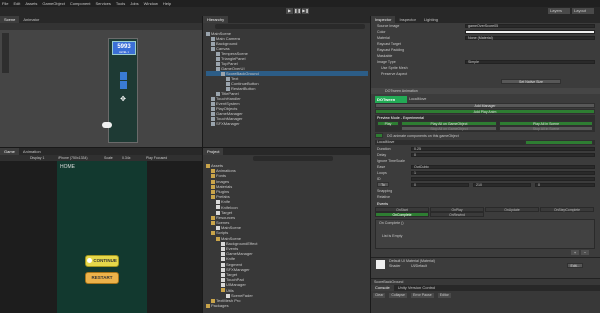 This screenshot has width=600, height=313. I want to click on ignore-timescale-label: Ignore TimeScale, so click(391, 161).